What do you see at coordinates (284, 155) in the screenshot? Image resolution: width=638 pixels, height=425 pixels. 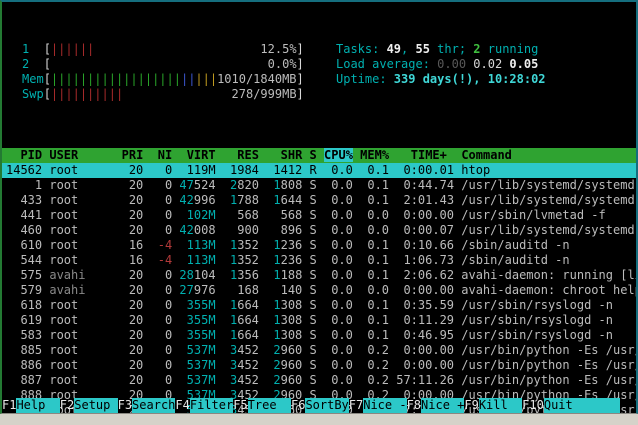 I see `column-header-shr: SHR` at bounding box center [284, 155].